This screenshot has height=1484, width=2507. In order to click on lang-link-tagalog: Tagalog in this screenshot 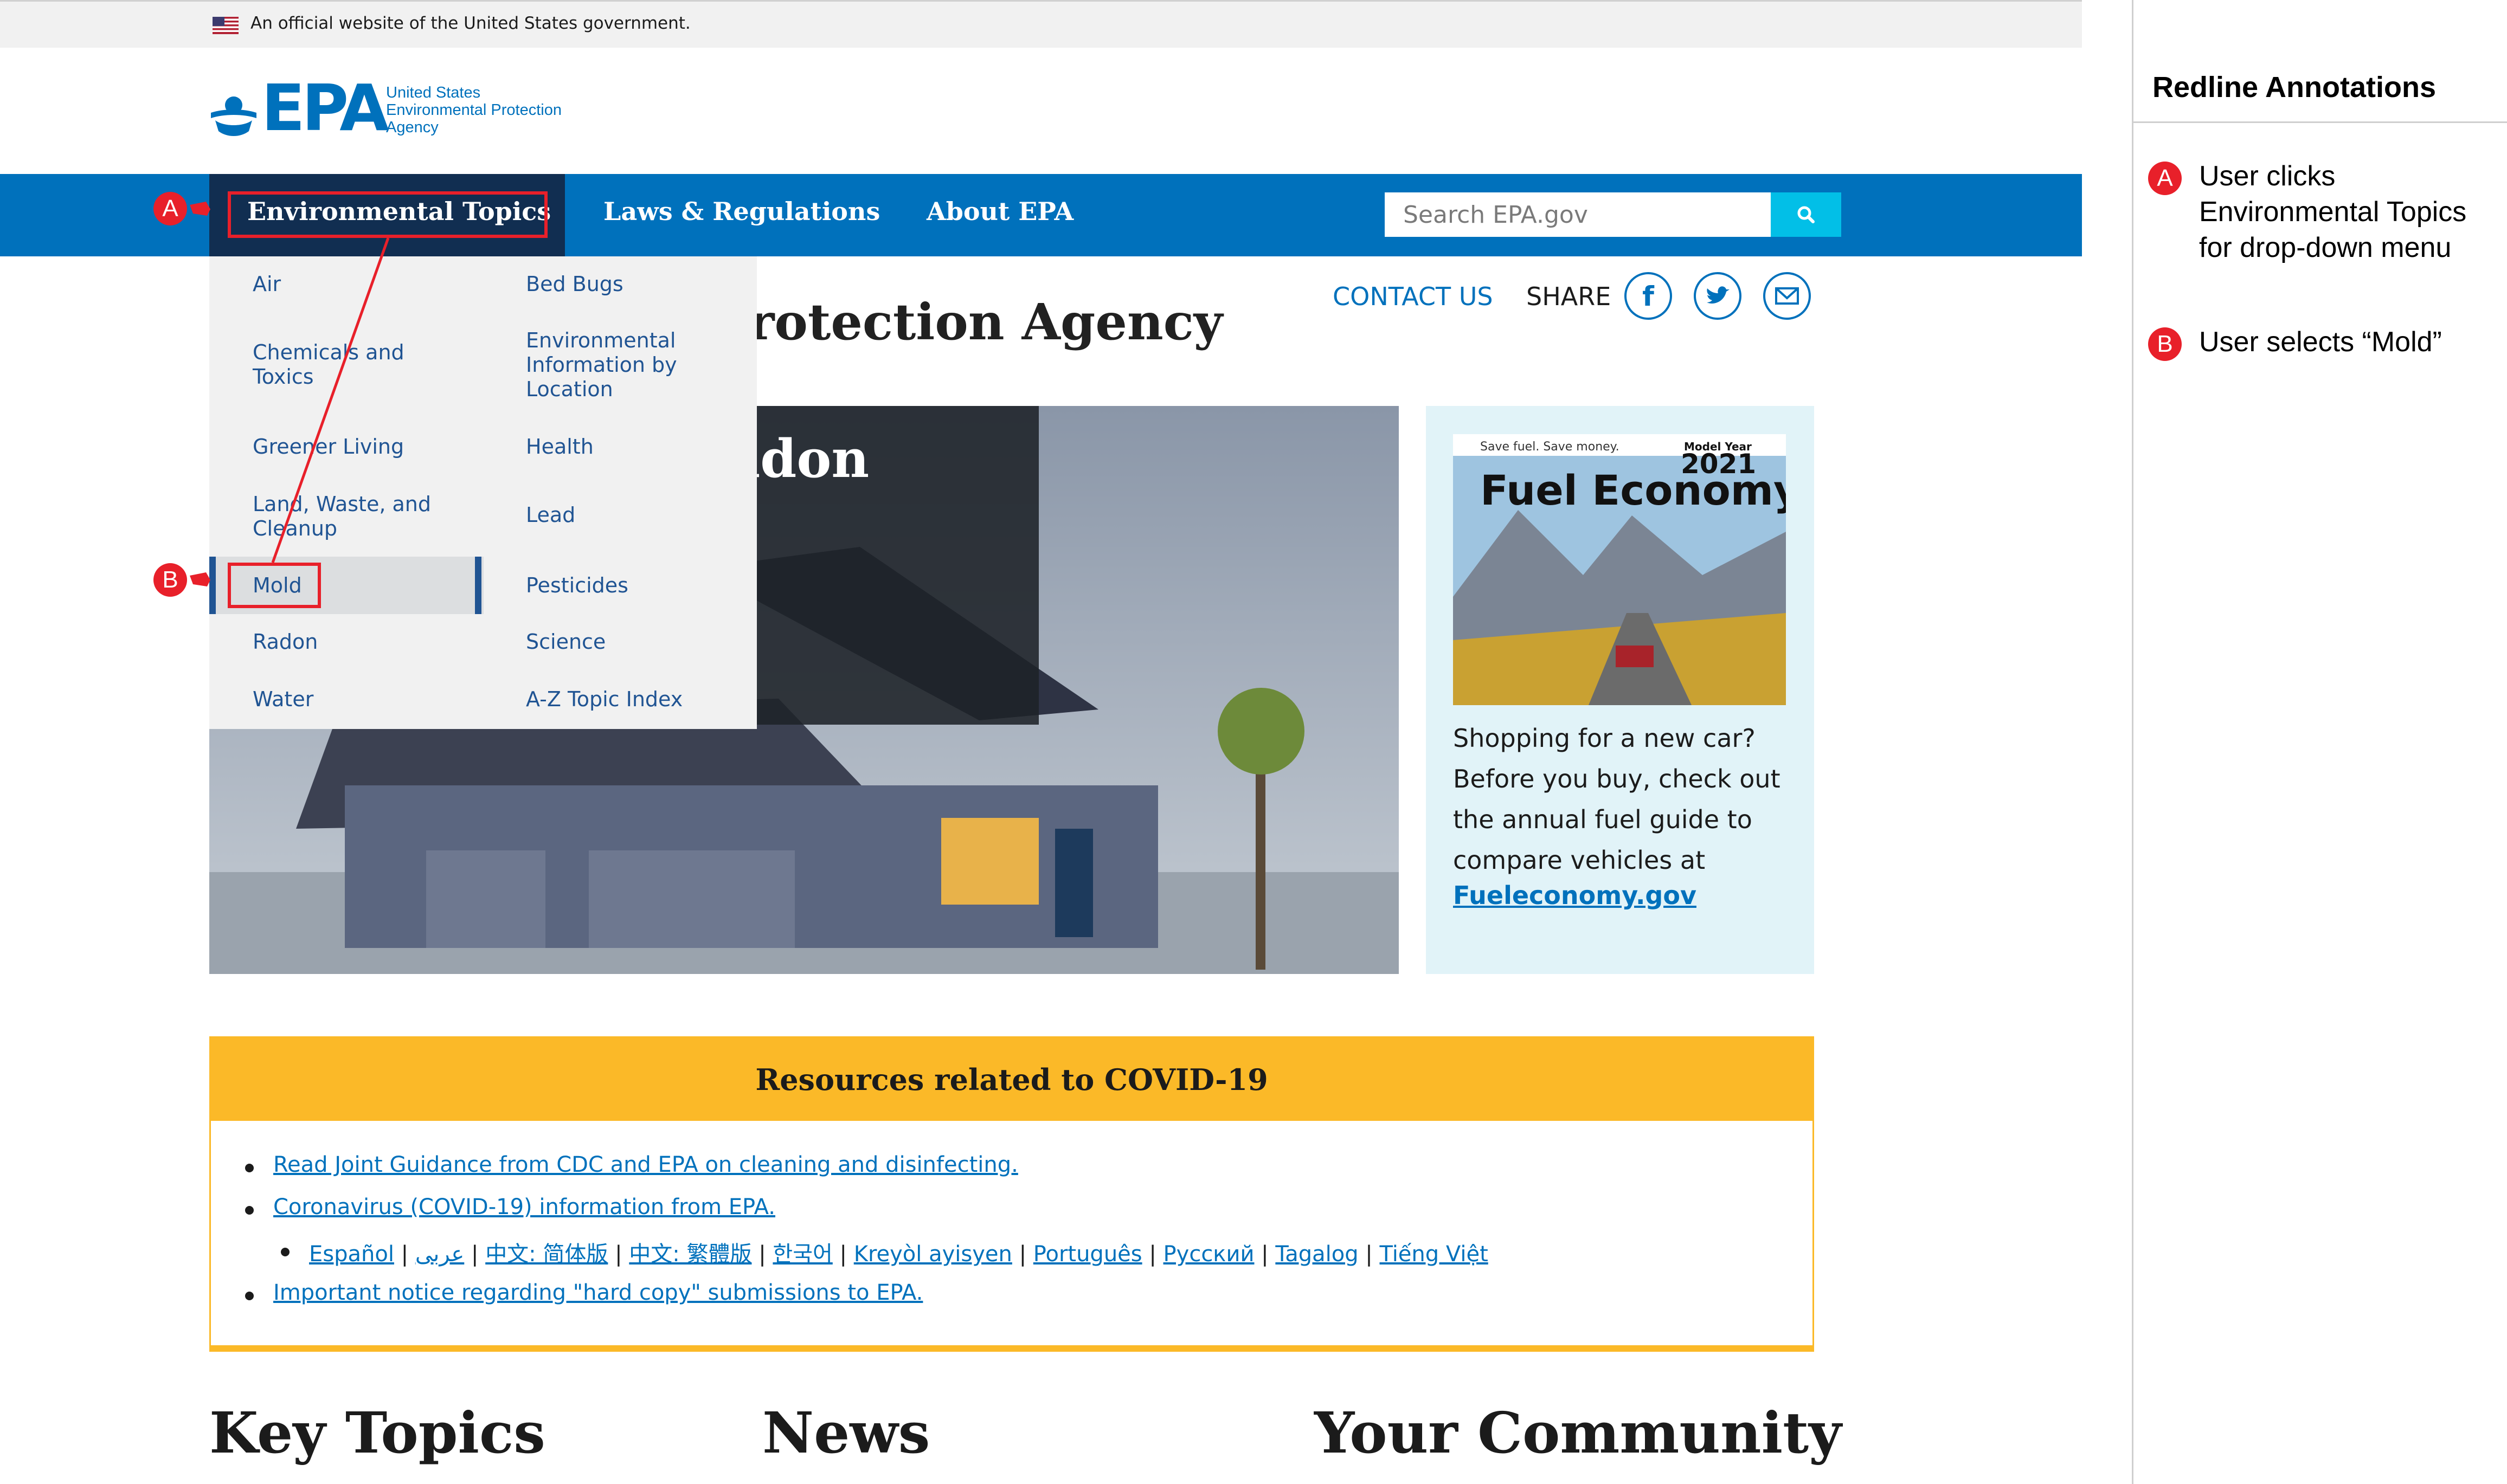, I will do `click(1316, 1254)`.